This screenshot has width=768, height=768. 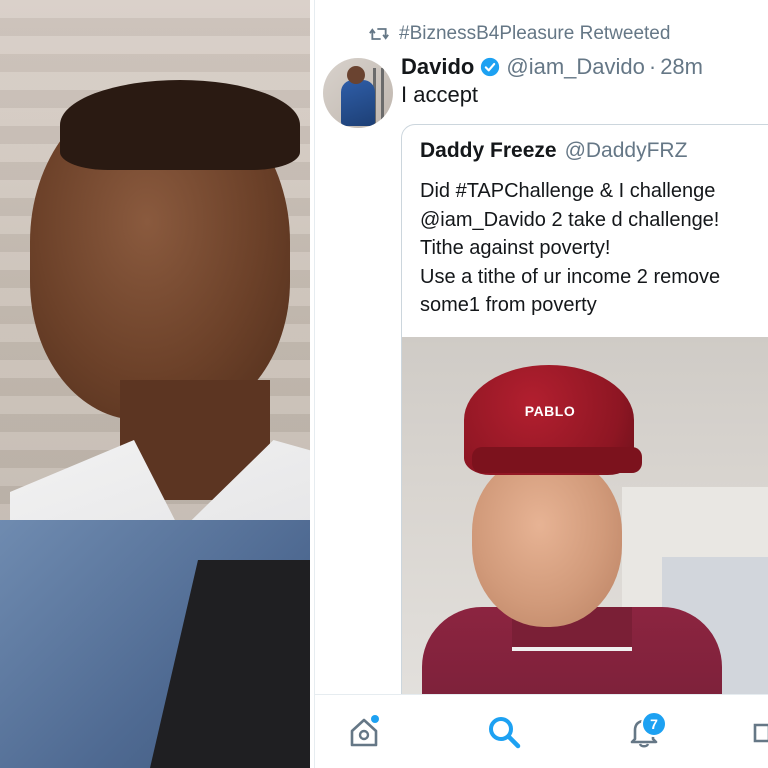 I want to click on home-unread-dot, so click(x=375, y=719).